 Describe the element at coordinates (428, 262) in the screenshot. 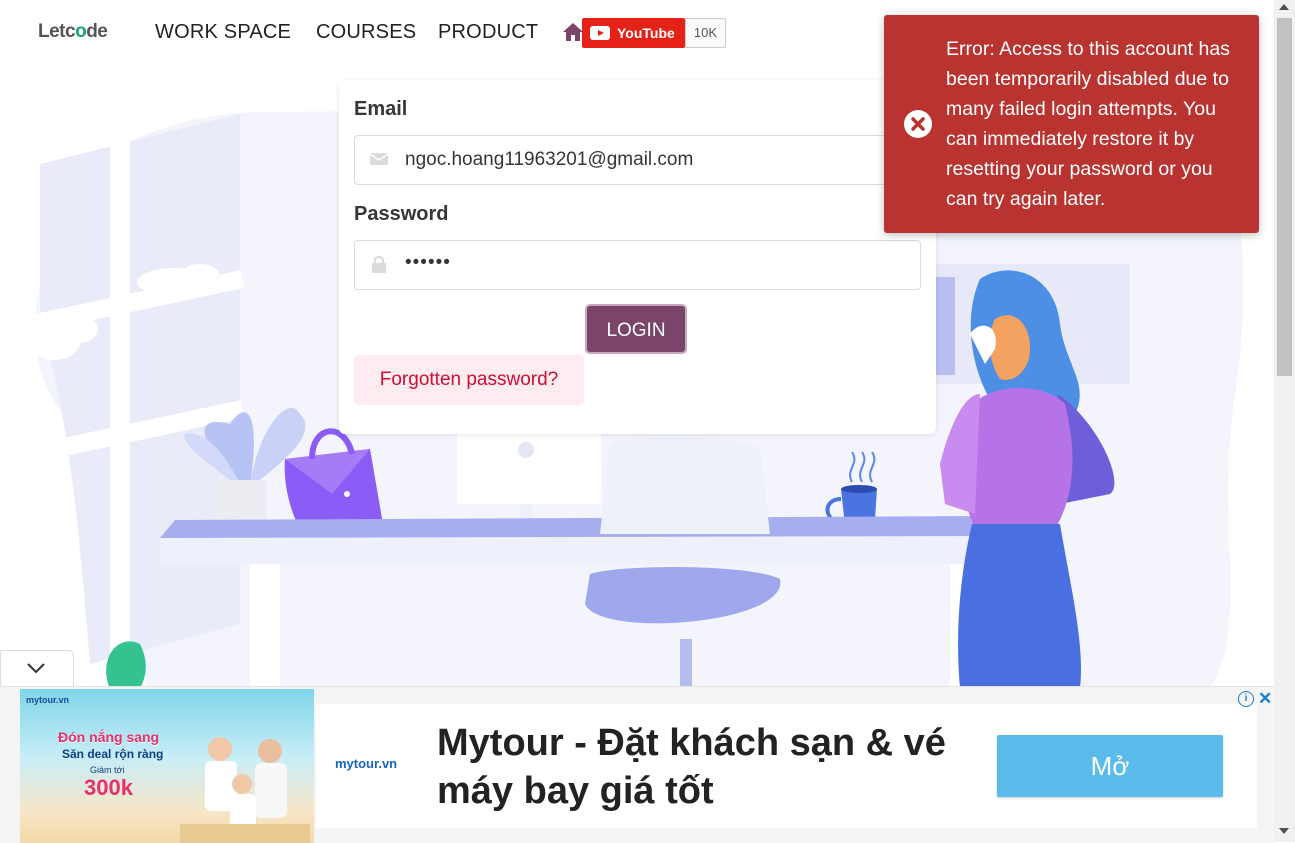

I see `password-value: ••••••` at that location.